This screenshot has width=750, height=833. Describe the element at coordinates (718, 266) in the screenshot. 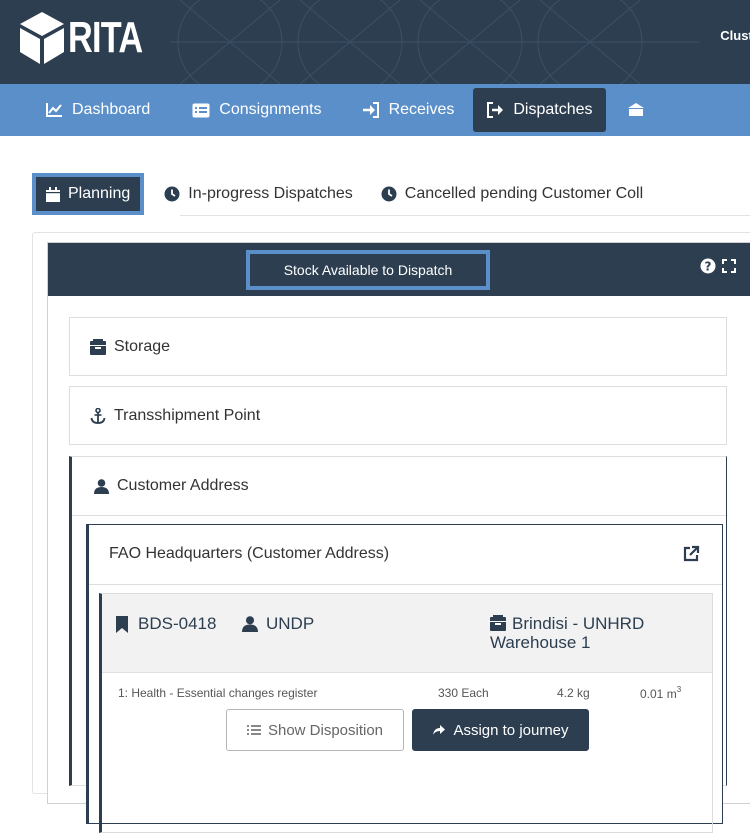

I see `panel-tools: ?` at that location.